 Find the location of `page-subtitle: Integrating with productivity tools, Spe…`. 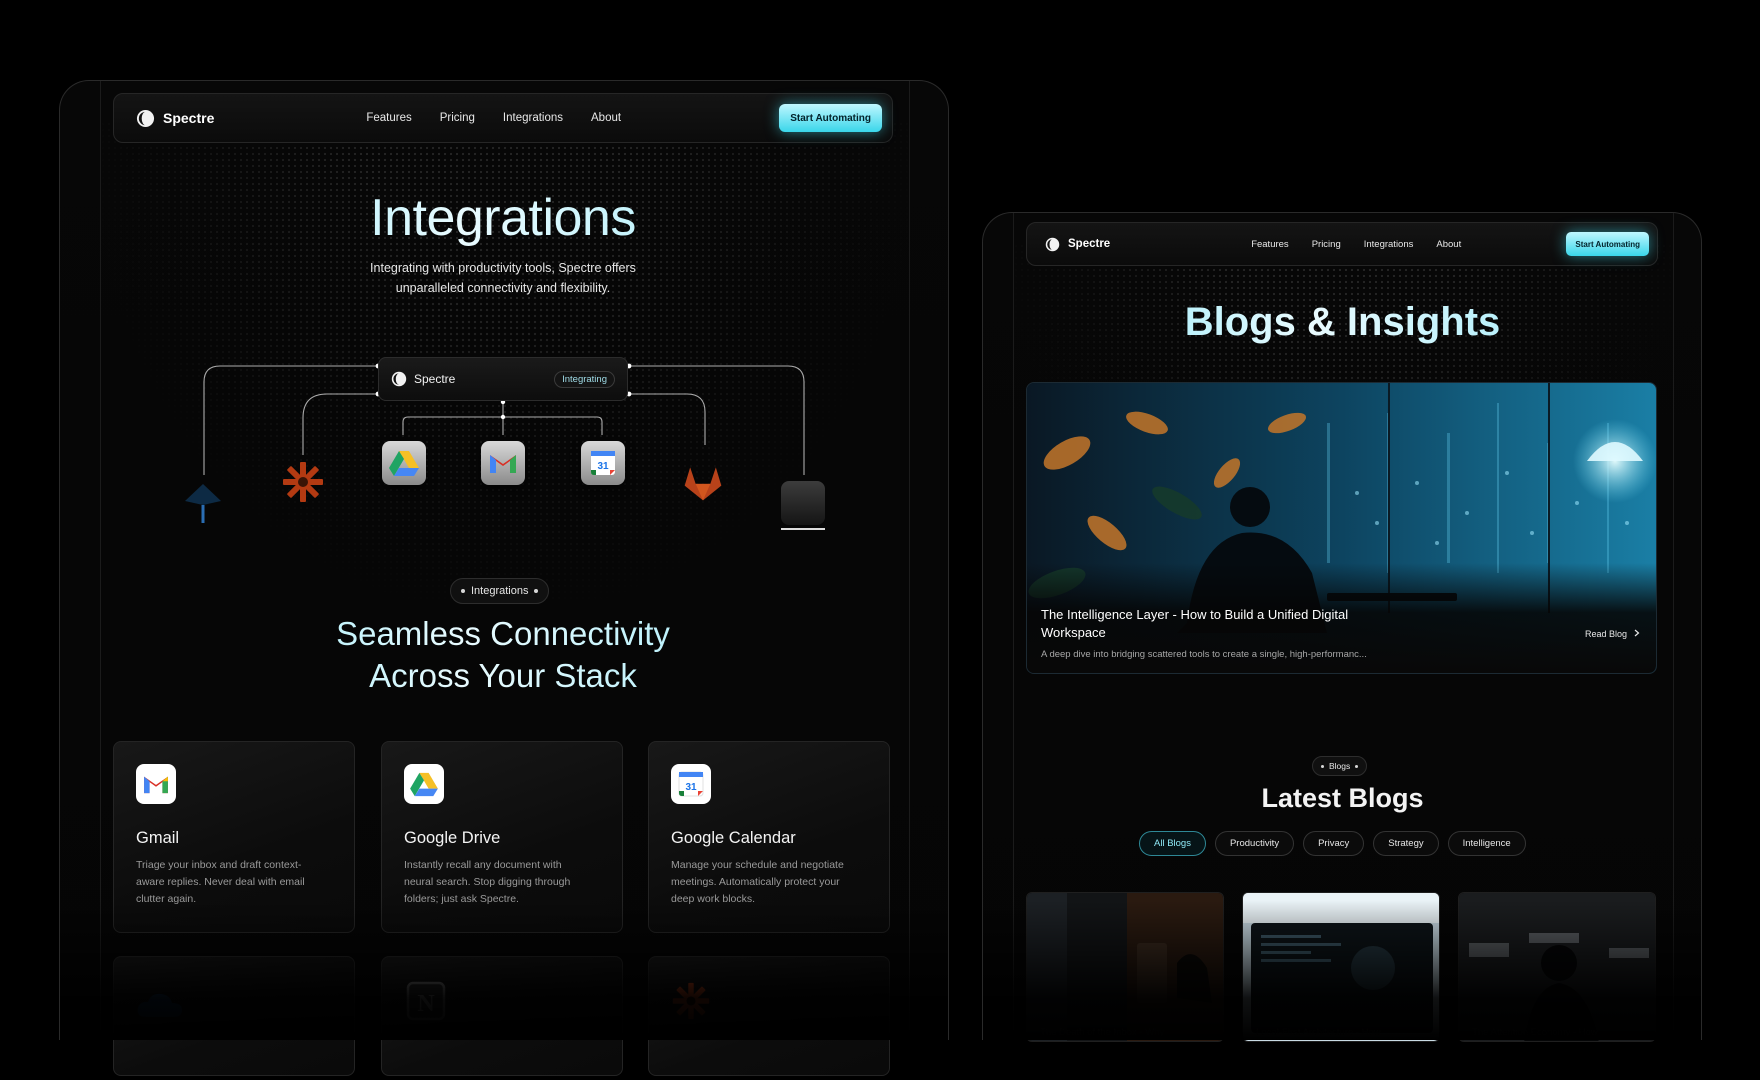

page-subtitle: Integrating with productivity tools, Spe… is located at coordinates (503, 278).